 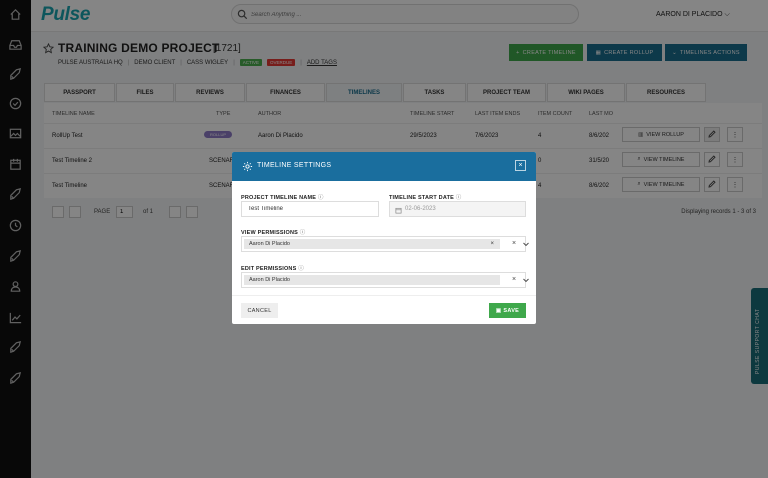 What do you see at coordinates (372, 280) in the screenshot?
I see `edit-permission-chip: Aaron Di Placido` at bounding box center [372, 280].